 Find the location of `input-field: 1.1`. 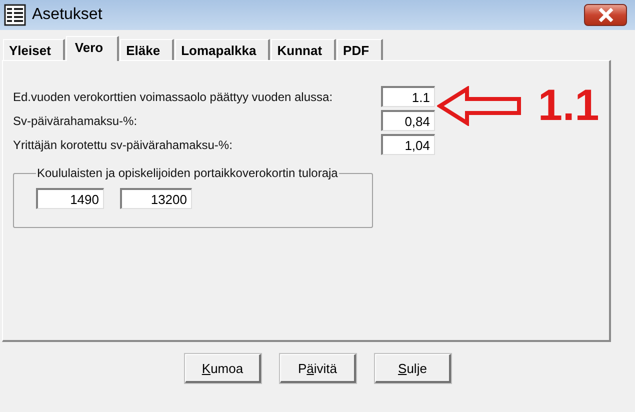

input-field: 1.1 is located at coordinates (408, 96).